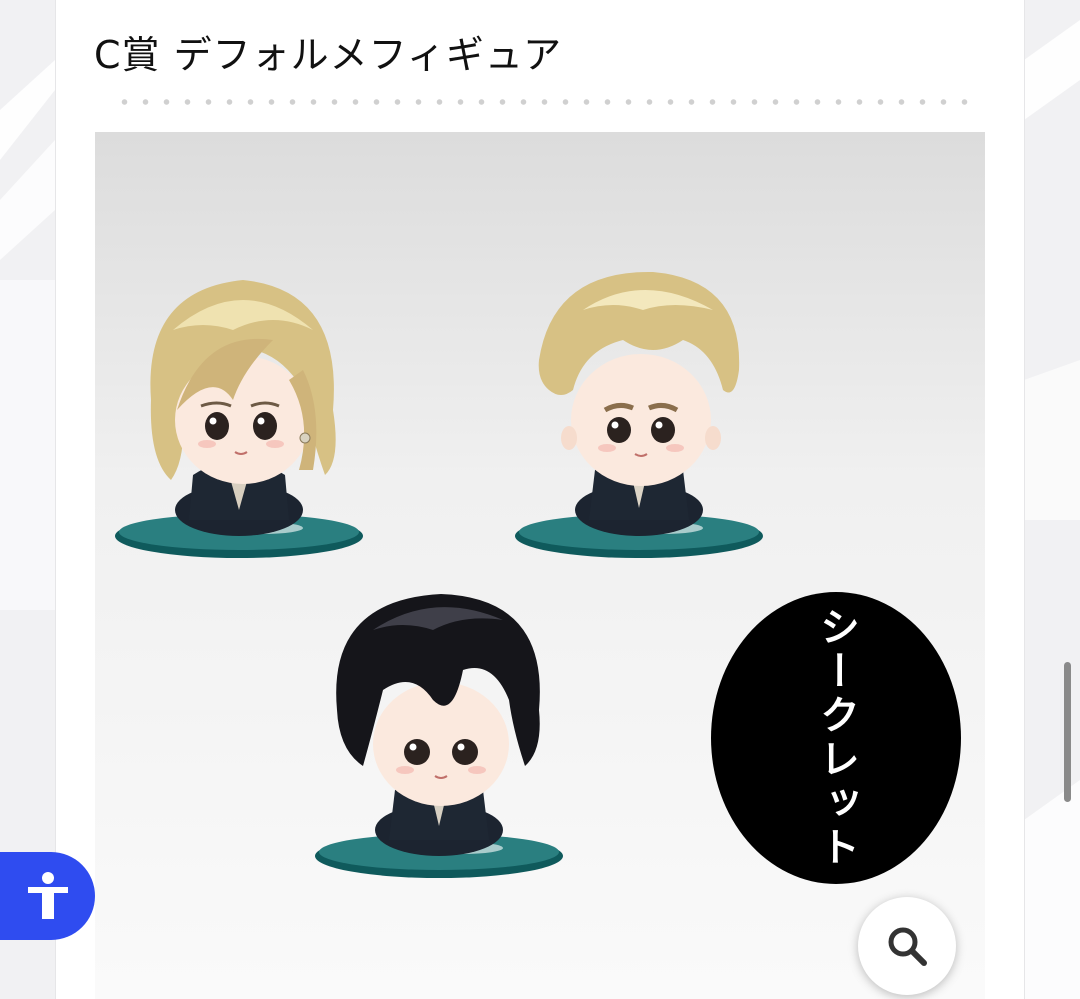  I want to click on figure-blonde-short-hair, so click(639, 414).